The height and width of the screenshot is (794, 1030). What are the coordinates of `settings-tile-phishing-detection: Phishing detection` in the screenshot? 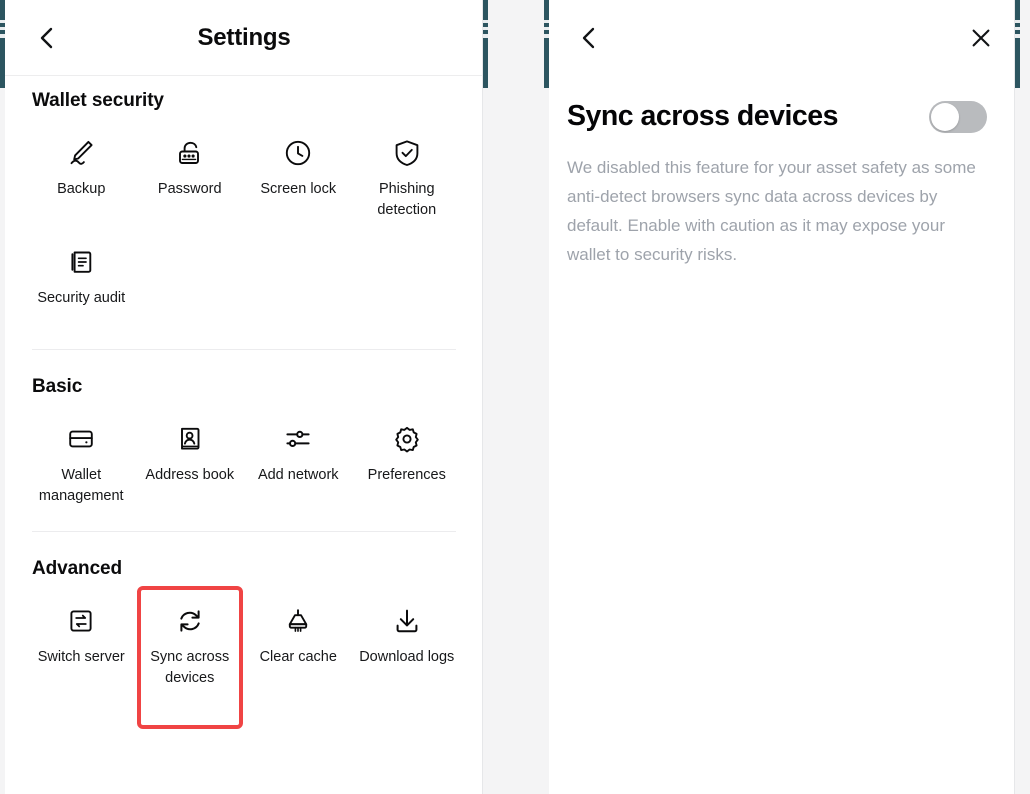 It's located at (407, 176).